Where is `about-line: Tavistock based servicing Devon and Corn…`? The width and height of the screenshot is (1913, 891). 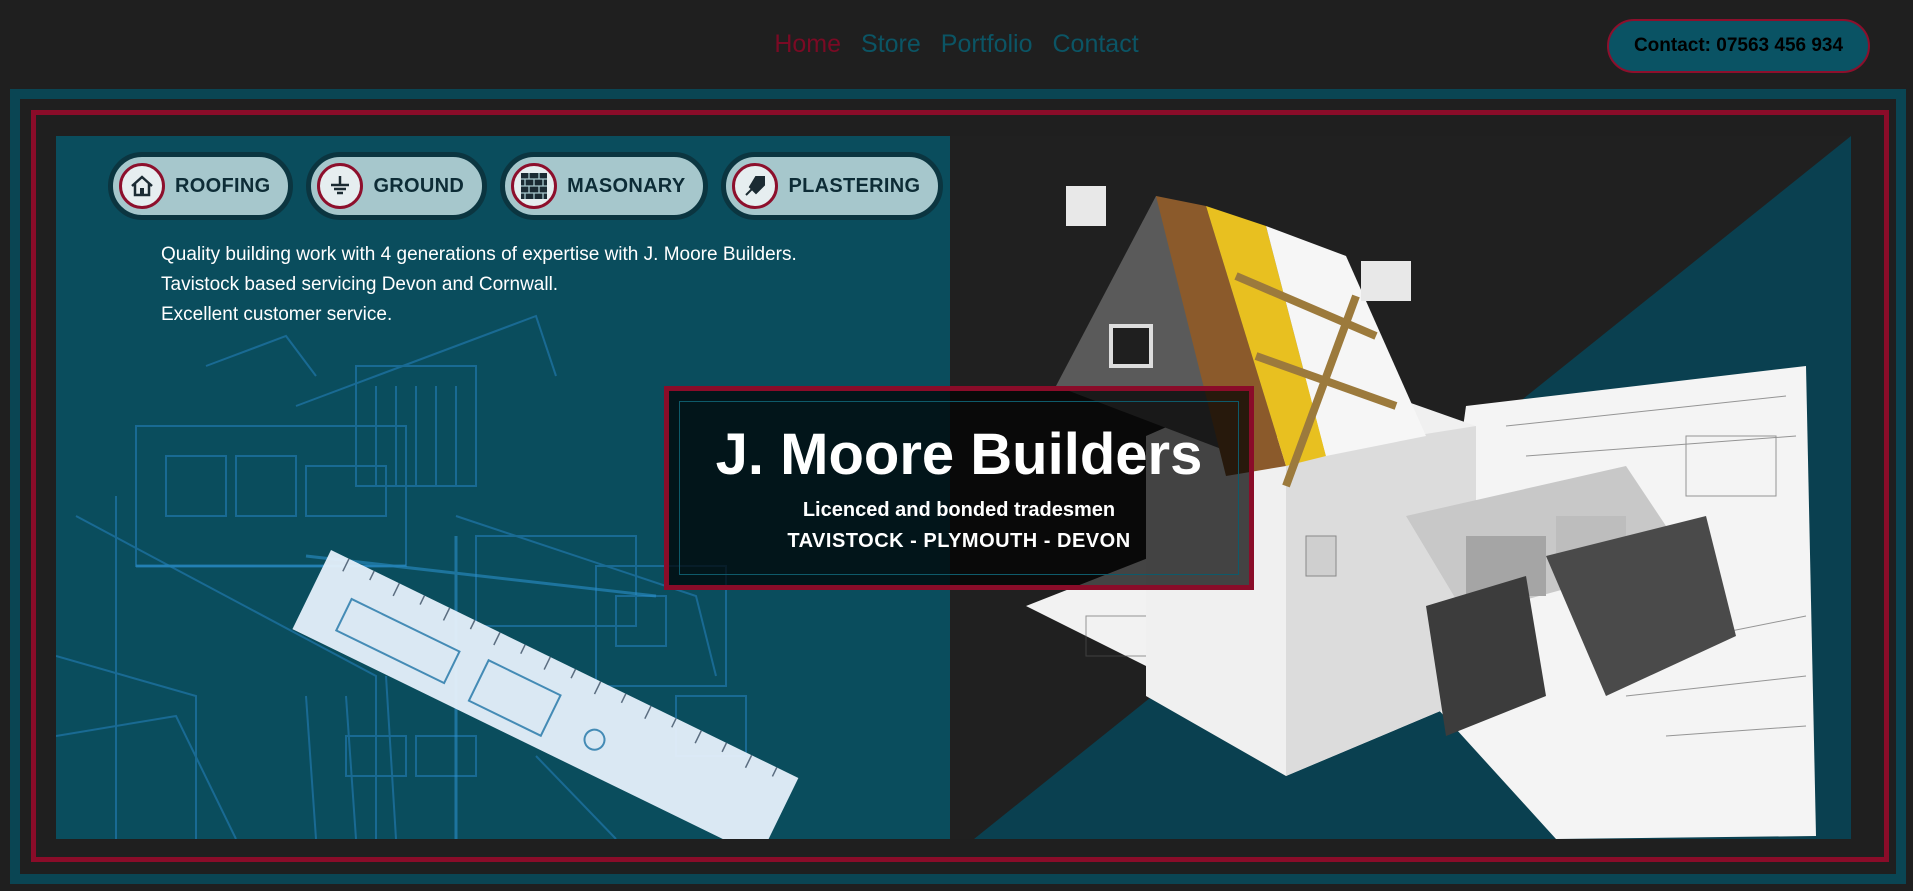 about-line: Tavistock based servicing Devon and Corn… is located at coordinates (360, 284).